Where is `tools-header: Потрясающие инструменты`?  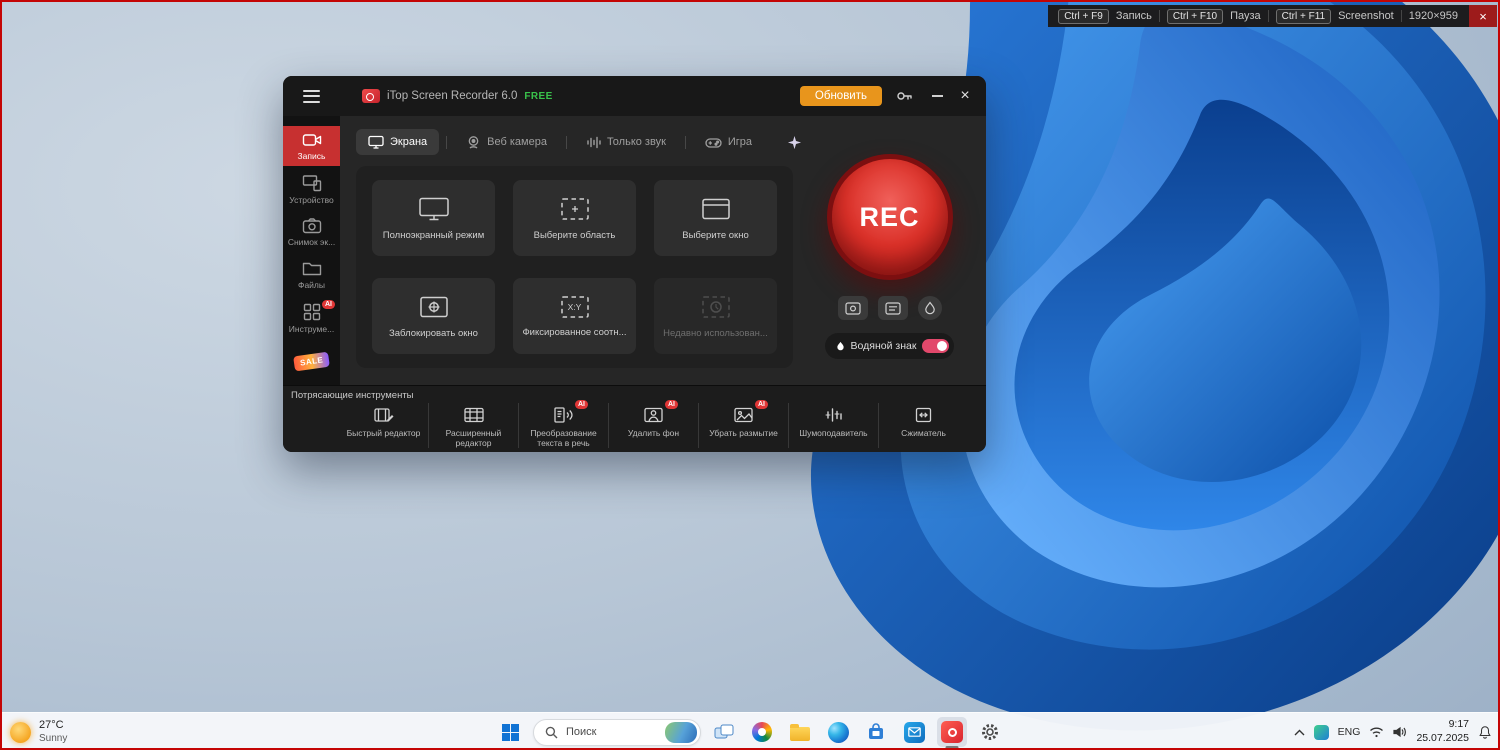
tools-header: Потрясающие инструменты is located at coordinates (352, 395).